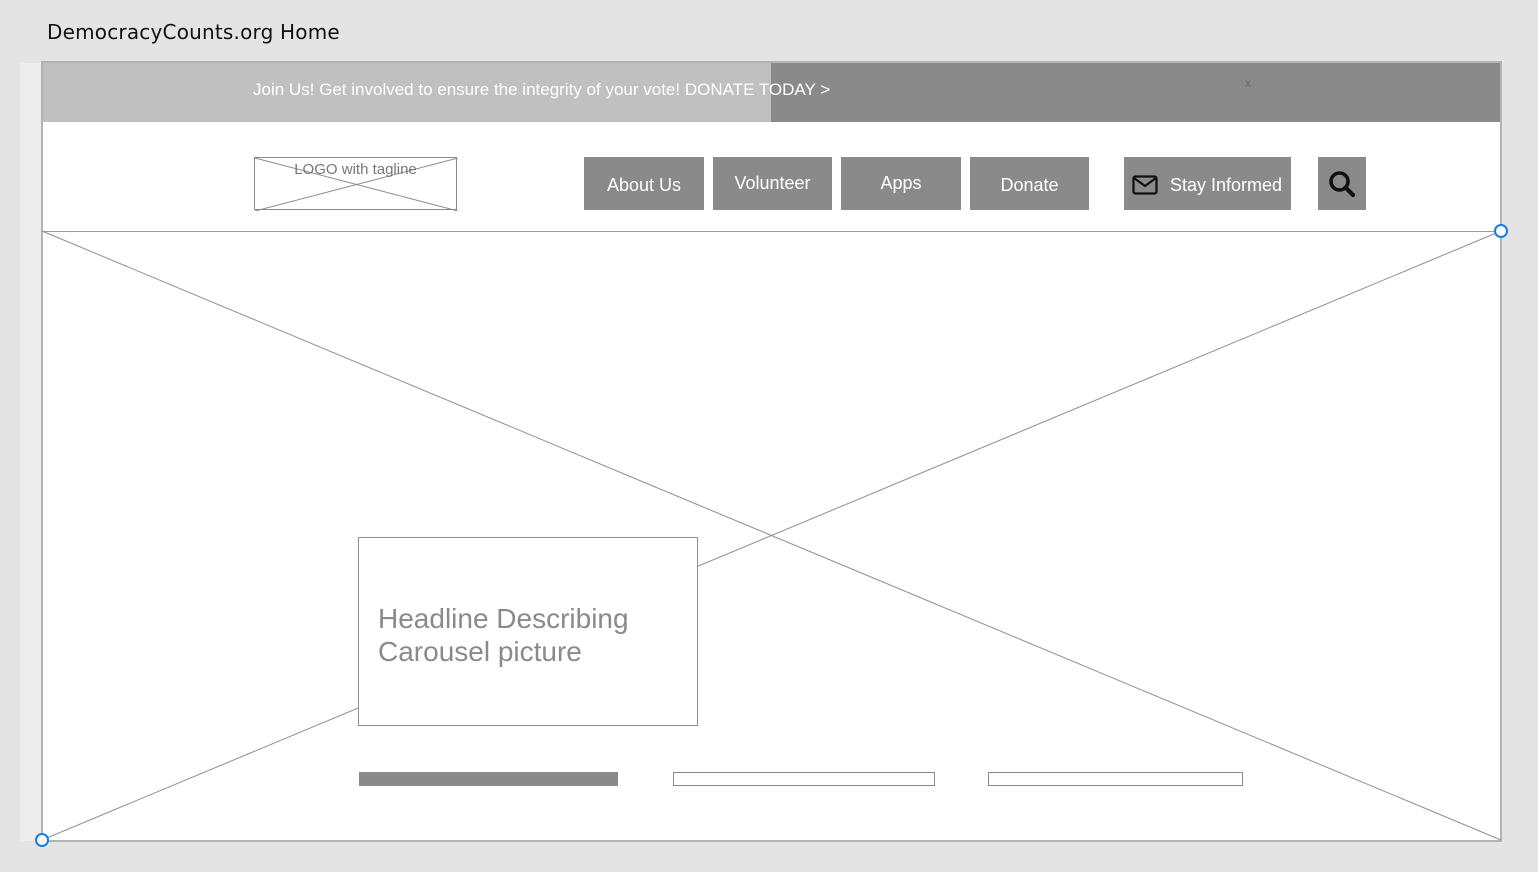  I want to click on search-icon, so click(1342, 184).